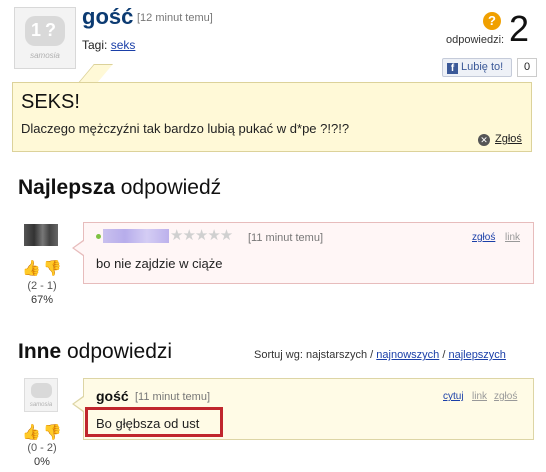  Describe the element at coordinates (120, 187) in the screenshot. I see `best-answer-heading: Najlepsza odpowiedź` at that location.